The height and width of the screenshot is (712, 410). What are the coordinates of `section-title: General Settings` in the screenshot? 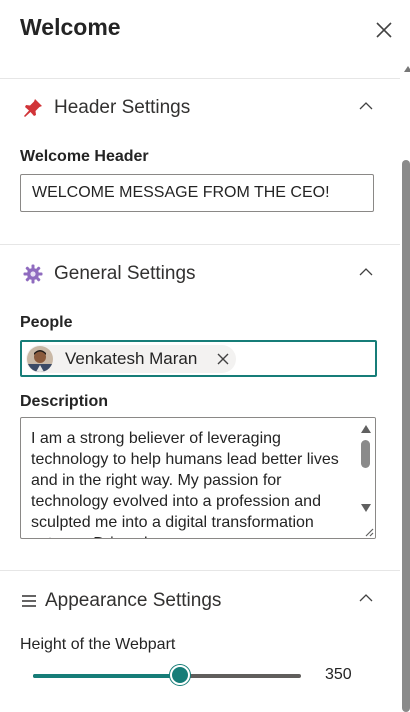 It's located at (125, 273).